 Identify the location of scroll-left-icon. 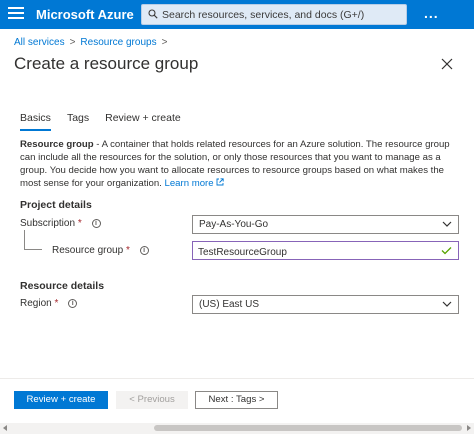
(5, 428).